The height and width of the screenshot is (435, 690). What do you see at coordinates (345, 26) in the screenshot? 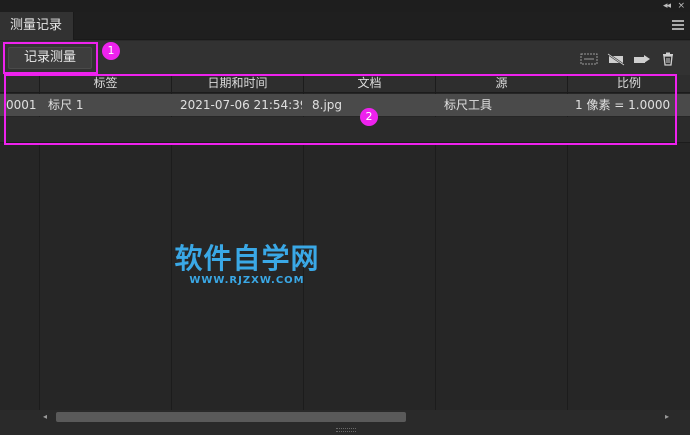
I see `panel-tab-bar: 测量记录` at bounding box center [345, 26].